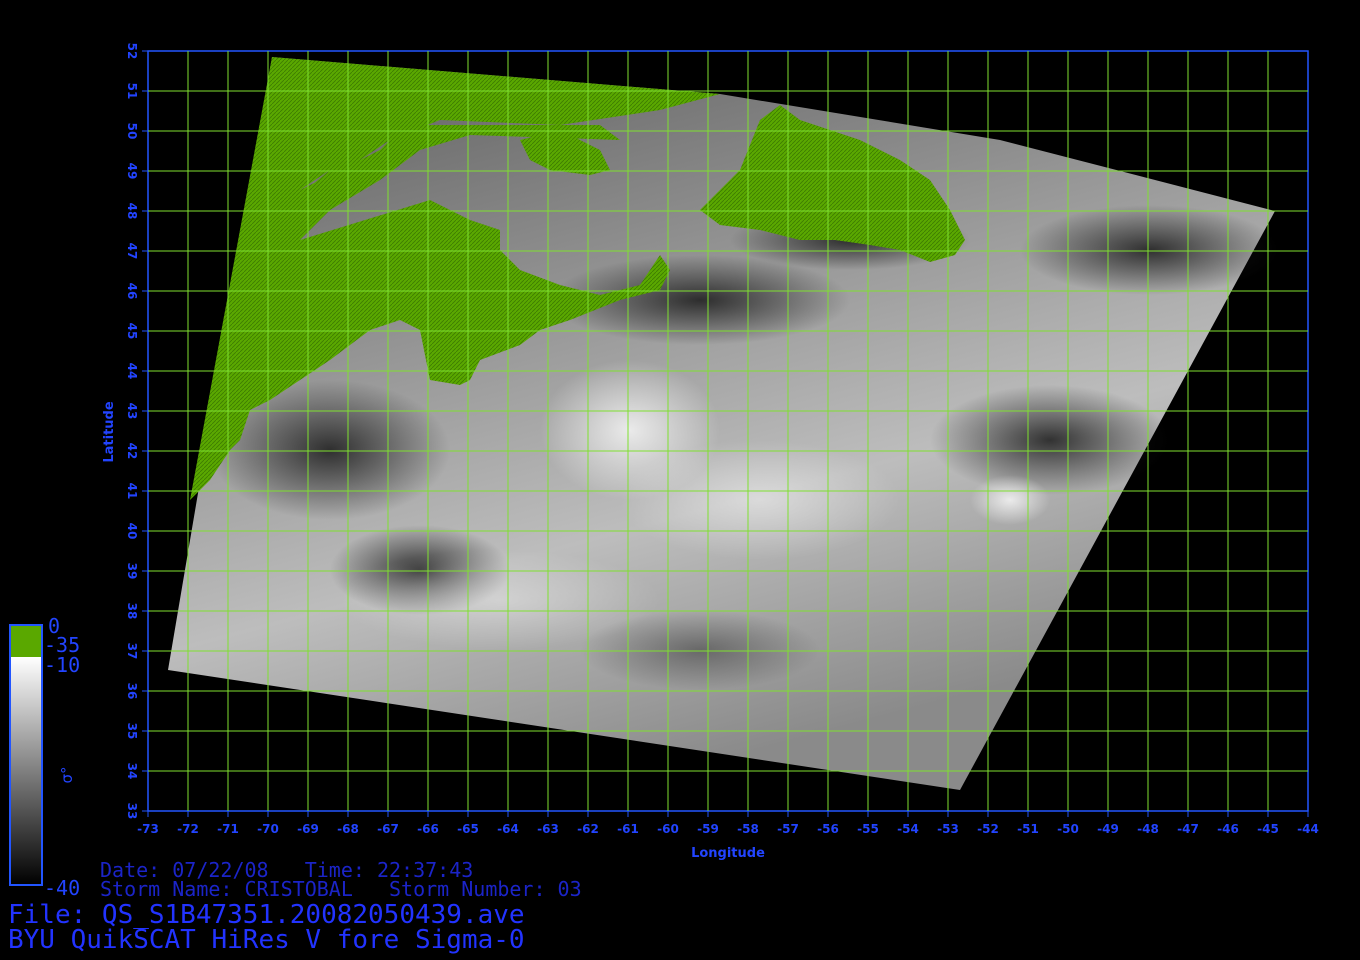 This screenshot has width=1360, height=960. Describe the element at coordinates (132, 731) in the screenshot. I see `latitude-tick-label: 35` at that location.